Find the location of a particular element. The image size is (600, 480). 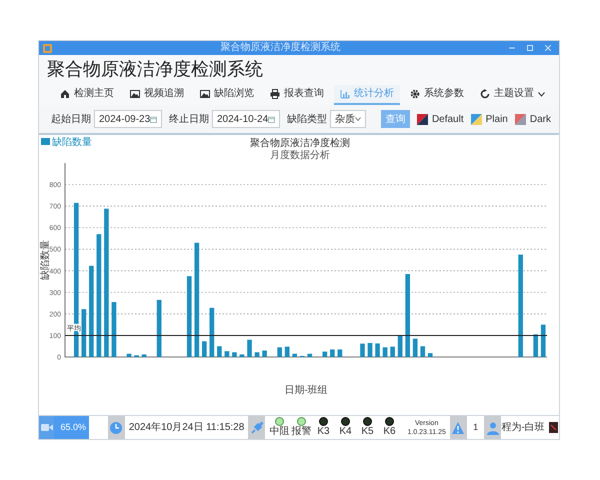

chart-title: 聚合物原液洁净度检测 is located at coordinates (300, 143).